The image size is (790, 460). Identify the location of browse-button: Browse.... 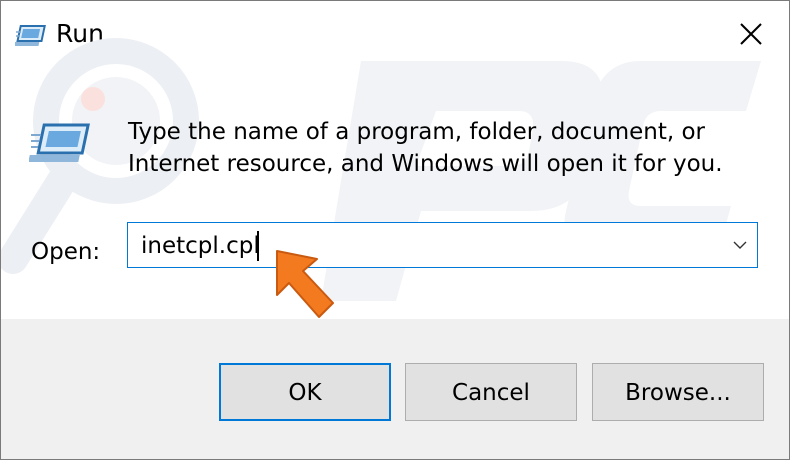
(678, 392).